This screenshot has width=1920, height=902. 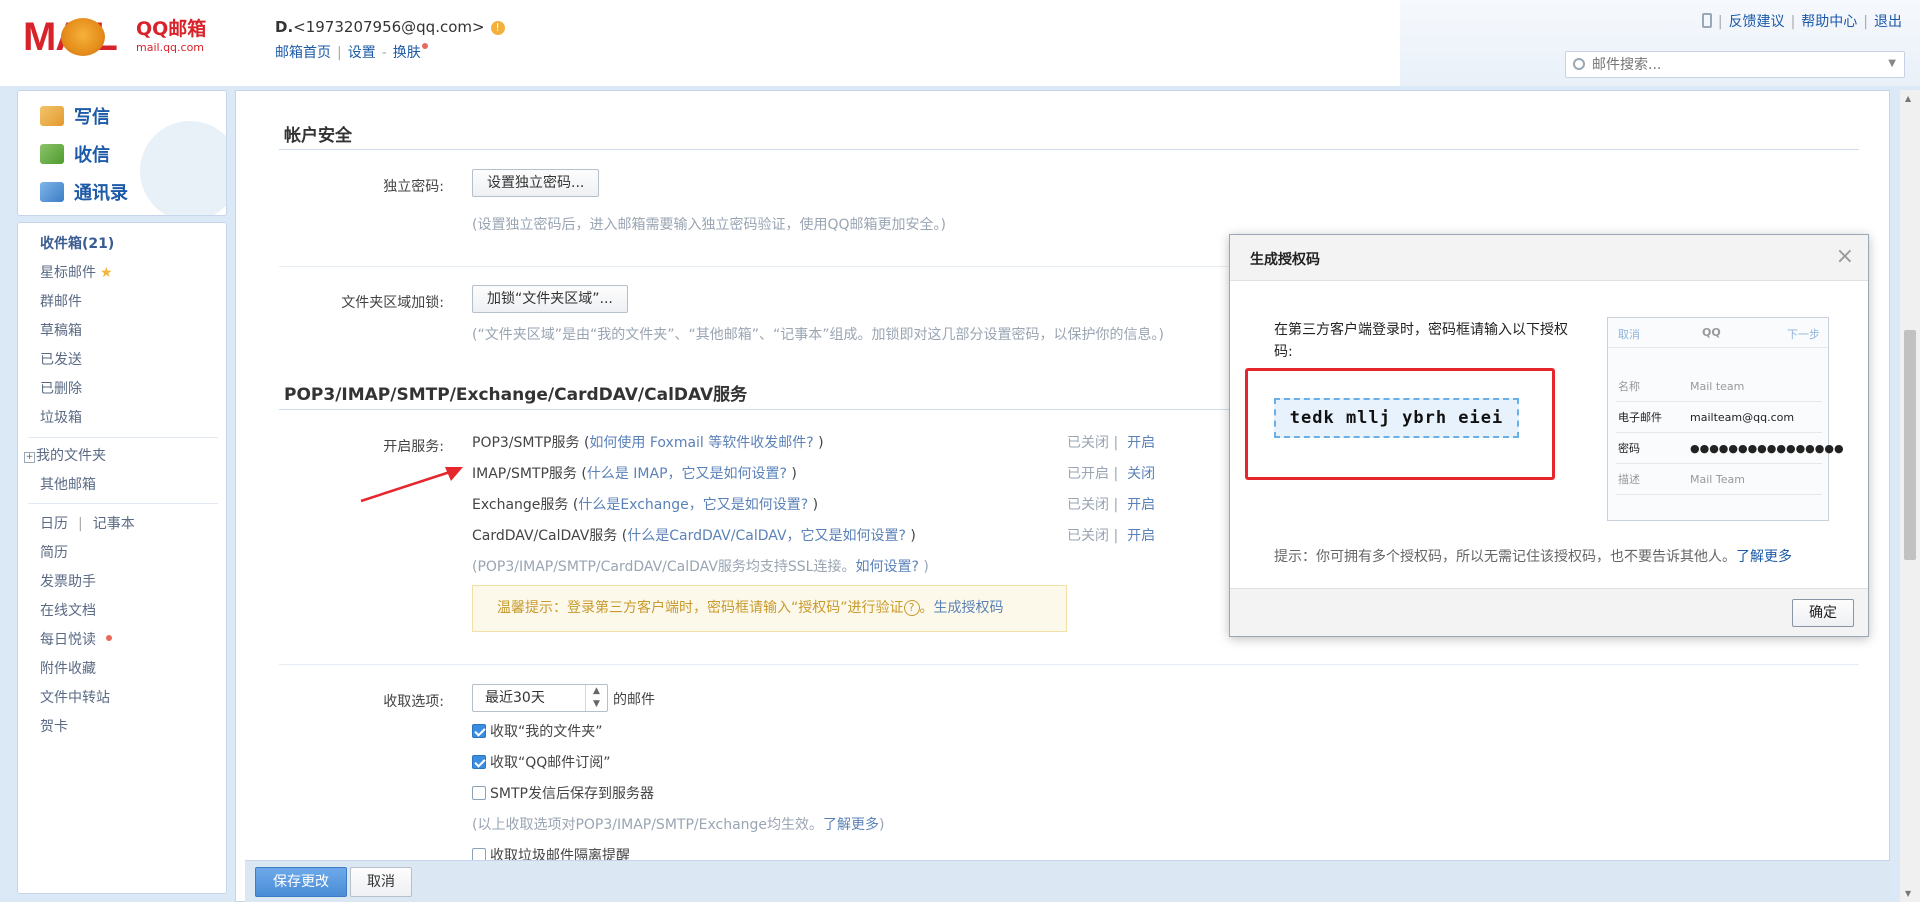 What do you see at coordinates (54, 524) in the screenshot?
I see `sidebar-item-calendar: 日历` at bounding box center [54, 524].